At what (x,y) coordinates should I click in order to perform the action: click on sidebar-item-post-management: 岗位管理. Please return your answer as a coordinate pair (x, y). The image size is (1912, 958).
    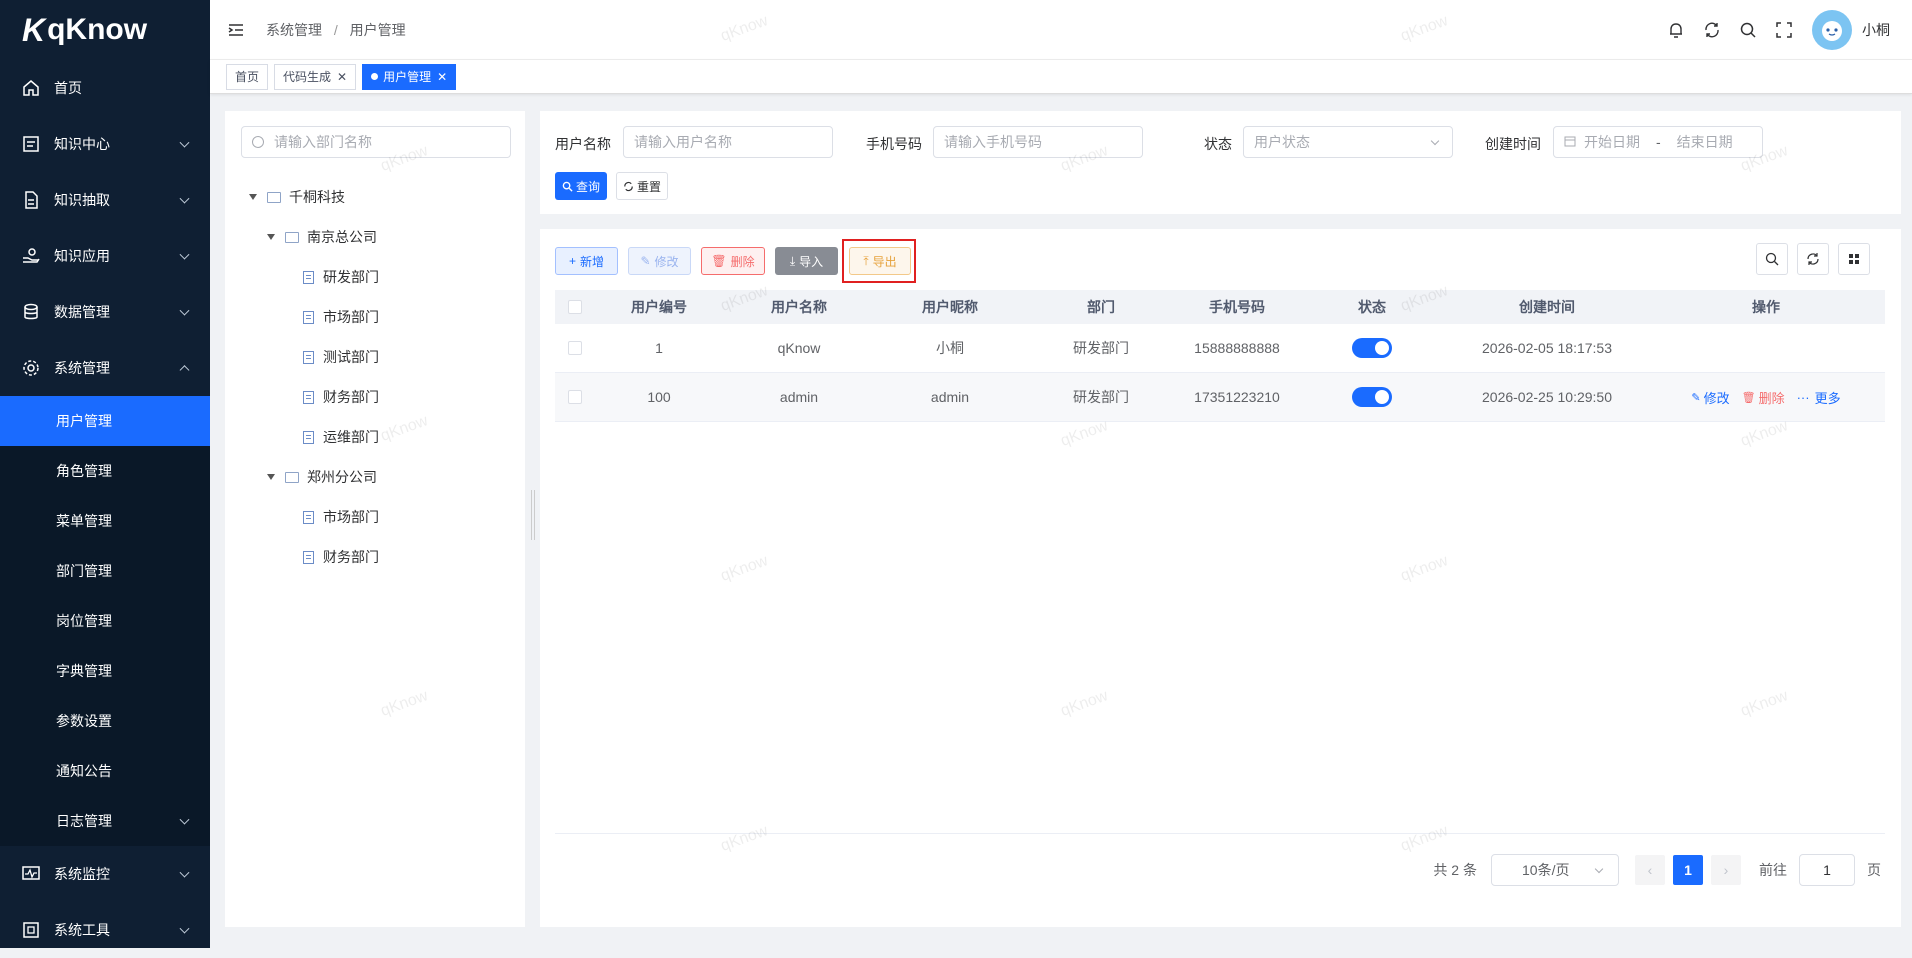
    Looking at the image, I should click on (105, 621).